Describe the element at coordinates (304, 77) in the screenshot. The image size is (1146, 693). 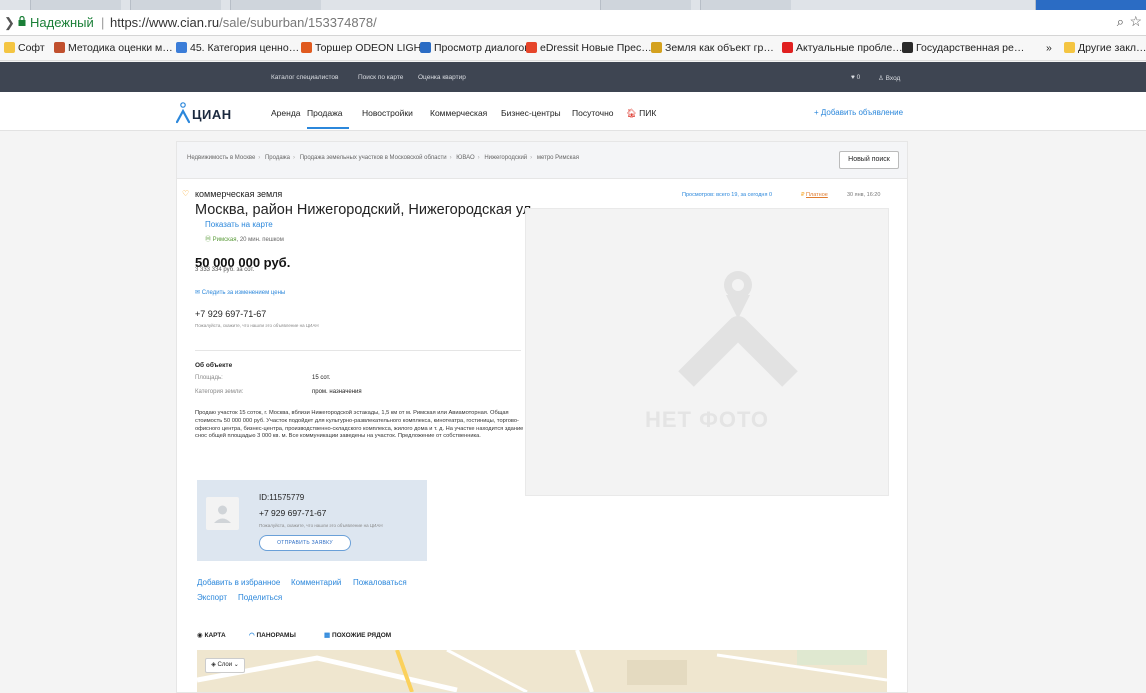
I see `topbar-link-catalog: Каталог специалистов` at that location.